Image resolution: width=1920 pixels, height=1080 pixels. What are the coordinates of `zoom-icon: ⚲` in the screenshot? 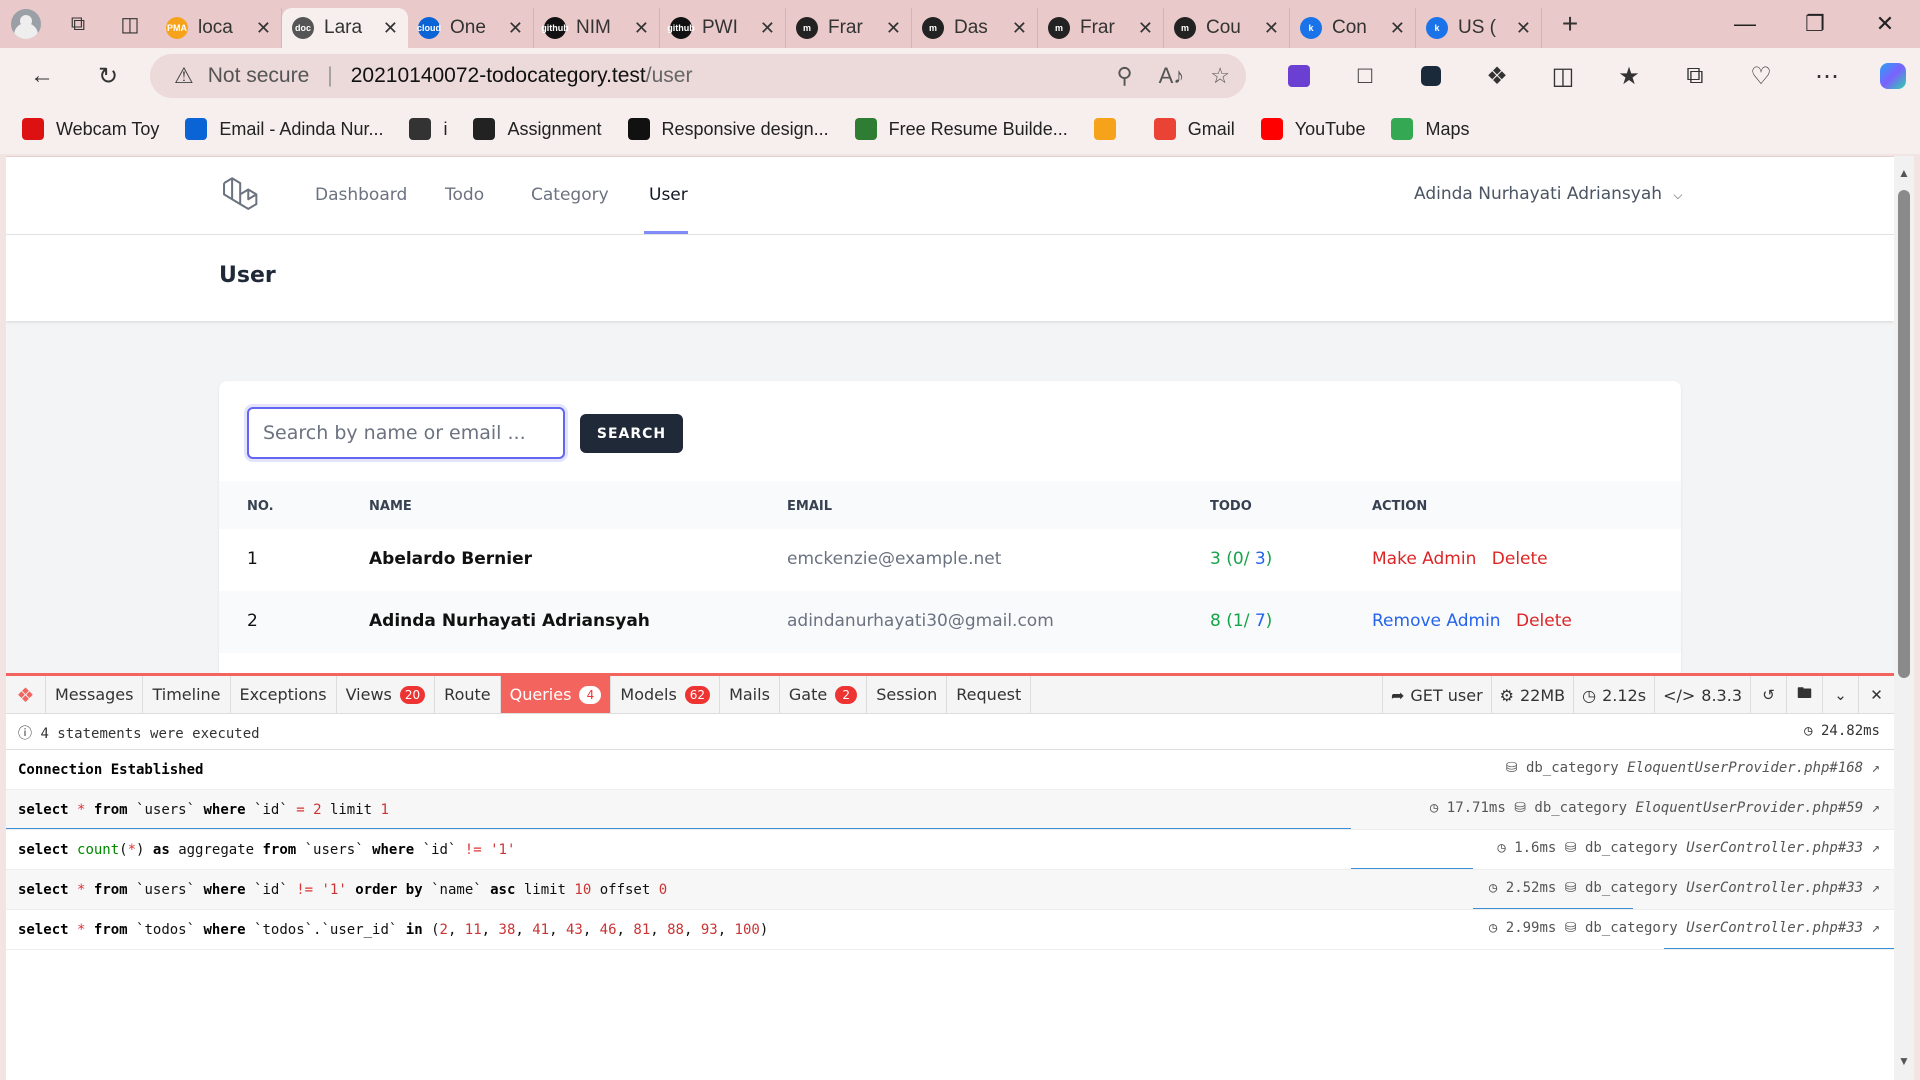 It's located at (1124, 76).